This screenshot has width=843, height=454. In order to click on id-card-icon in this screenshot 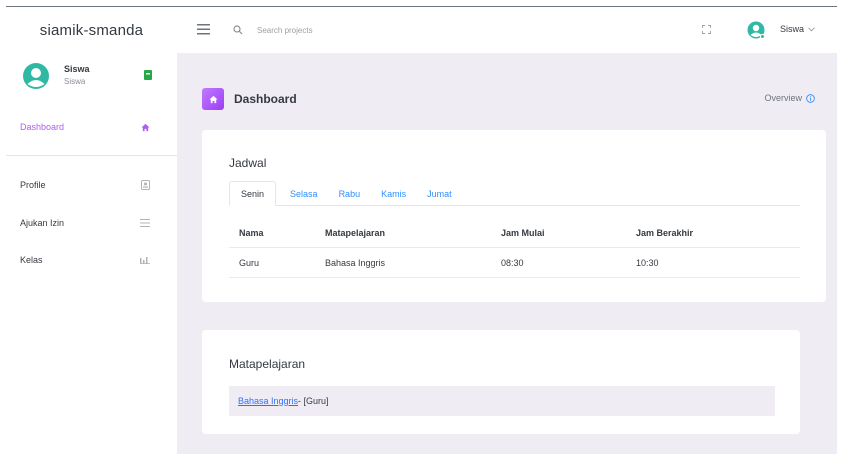, I will do `click(145, 185)`.